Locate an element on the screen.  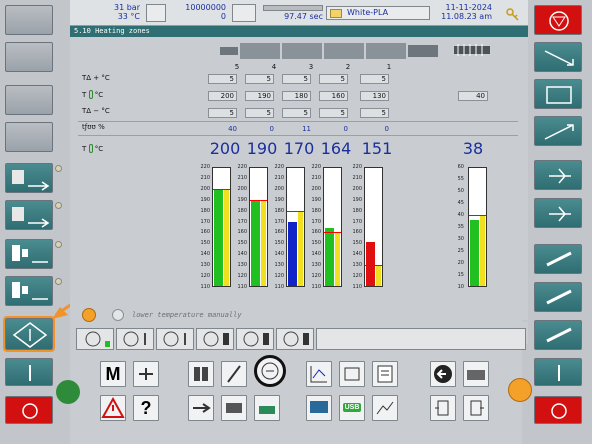
temperature-probe-button is located at coordinates (234, 374).